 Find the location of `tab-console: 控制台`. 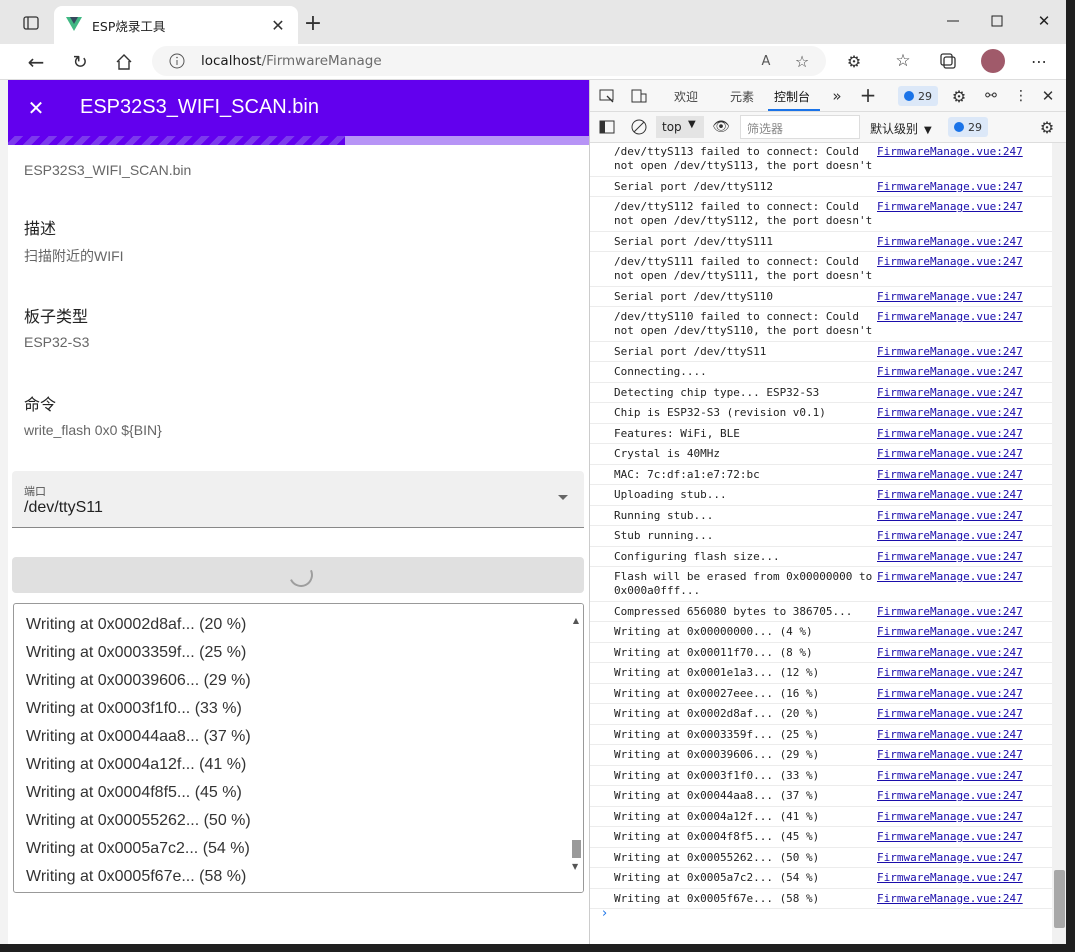

tab-console: 控制台 is located at coordinates (792, 96).